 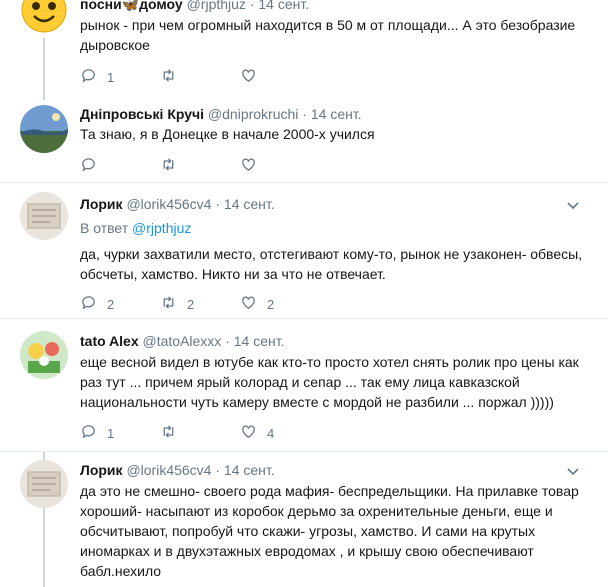 What do you see at coordinates (131, 6) in the screenshot?
I see `user-name: посни🦋домоу` at bounding box center [131, 6].